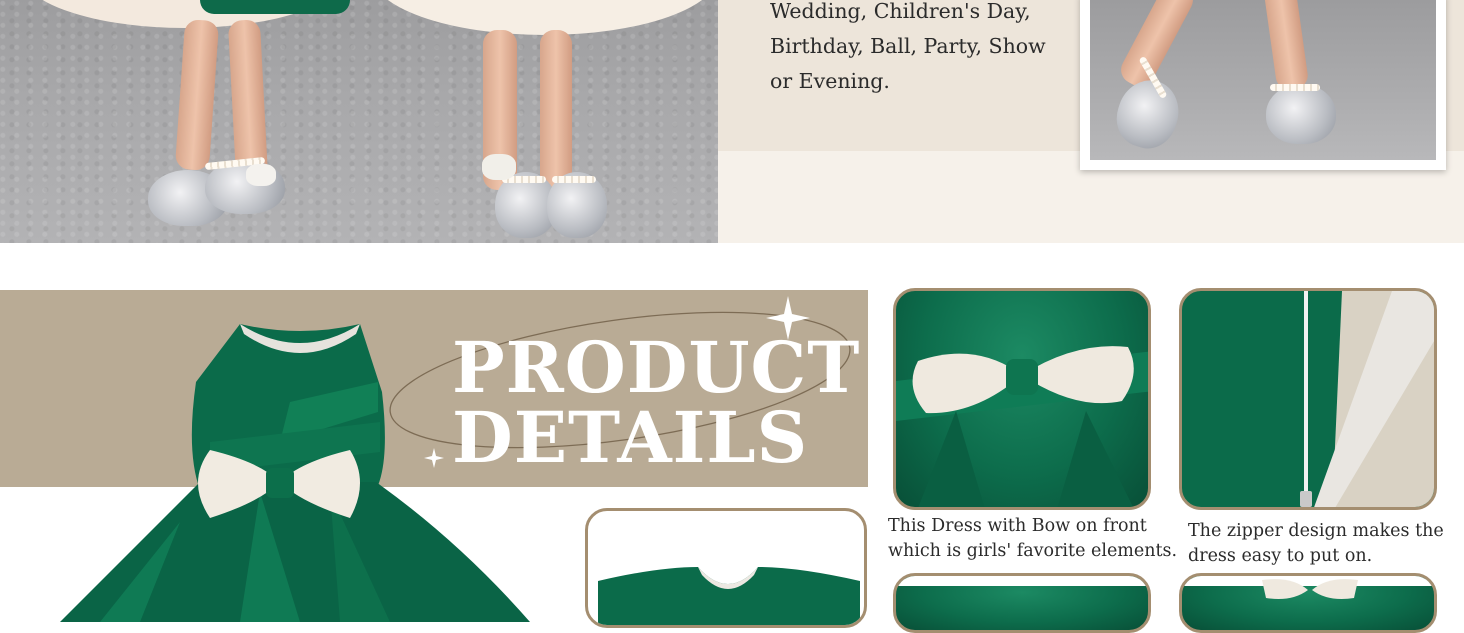 Image resolution: width=1464 pixels, height=633 pixels. I want to click on detail-panel-neckline, so click(726, 568).